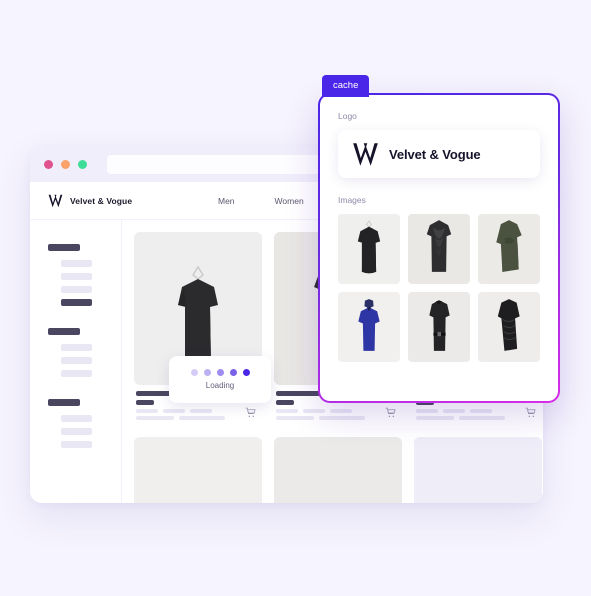 The height and width of the screenshot is (596, 591). Describe the element at coordinates (509, 249) in the screenshot. I see `cached-image-olive-wrap-dress` at that location.